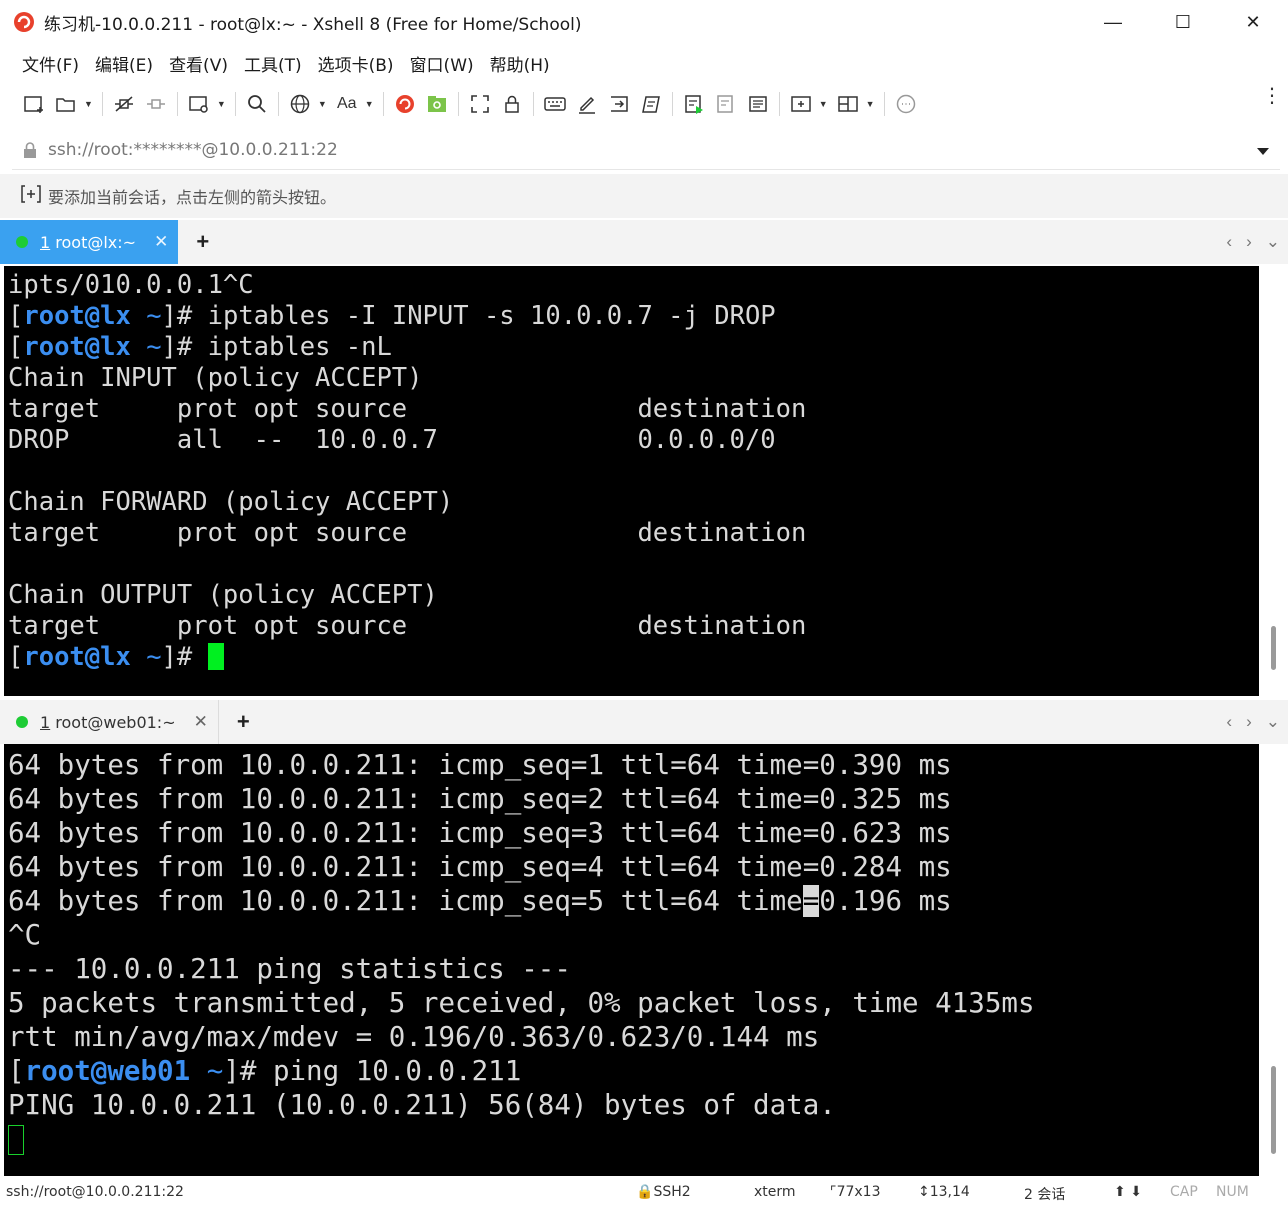 This screenshot has width=1288, height=1209. What do you see at coordinates (823, 104) in the screenshot?
I see `new-tab-dropdown-icon: ▼` at bounding box center [823, 104].